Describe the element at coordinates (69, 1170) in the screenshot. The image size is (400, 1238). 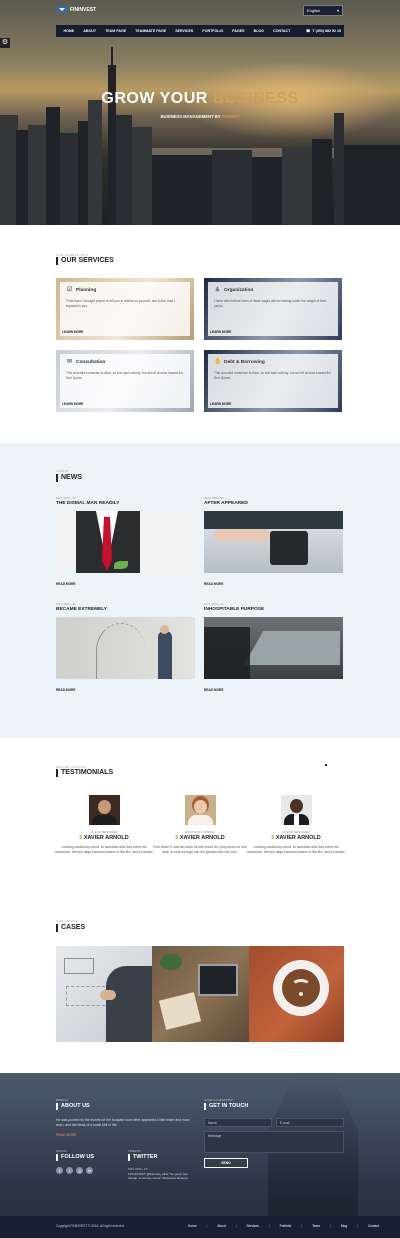
I see `twitter-icon: t` at that location.